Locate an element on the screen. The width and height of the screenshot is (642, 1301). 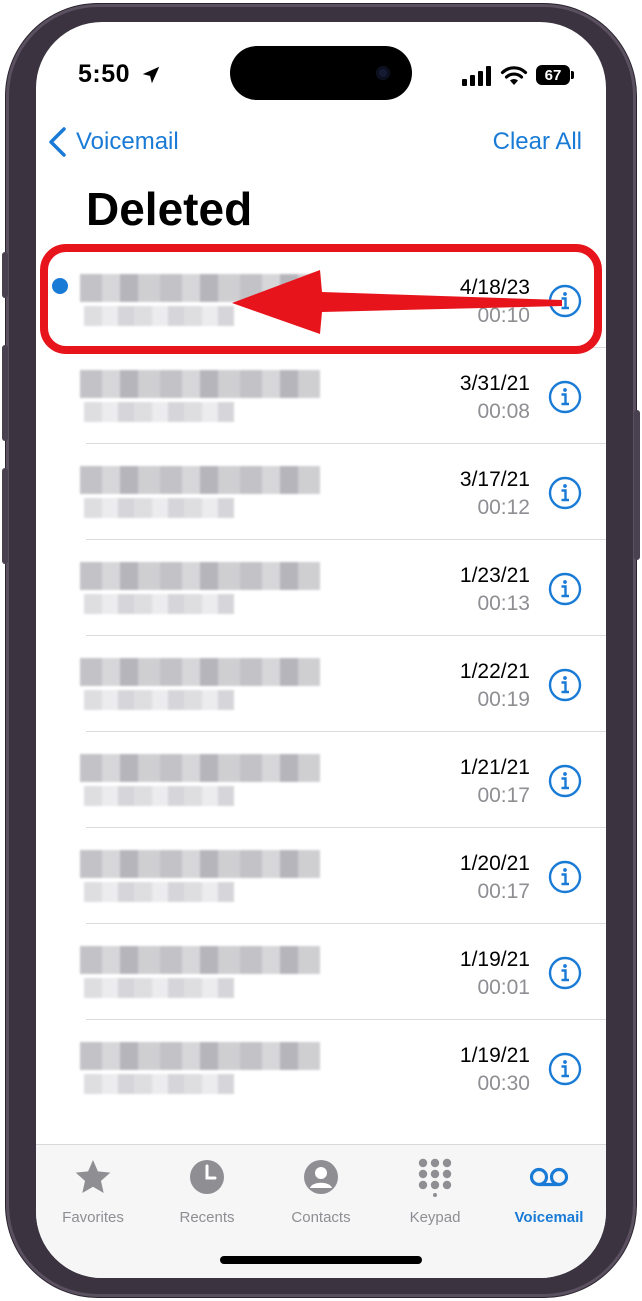
voicemail-duration: 00:13 is located at coordinates (503, 603).